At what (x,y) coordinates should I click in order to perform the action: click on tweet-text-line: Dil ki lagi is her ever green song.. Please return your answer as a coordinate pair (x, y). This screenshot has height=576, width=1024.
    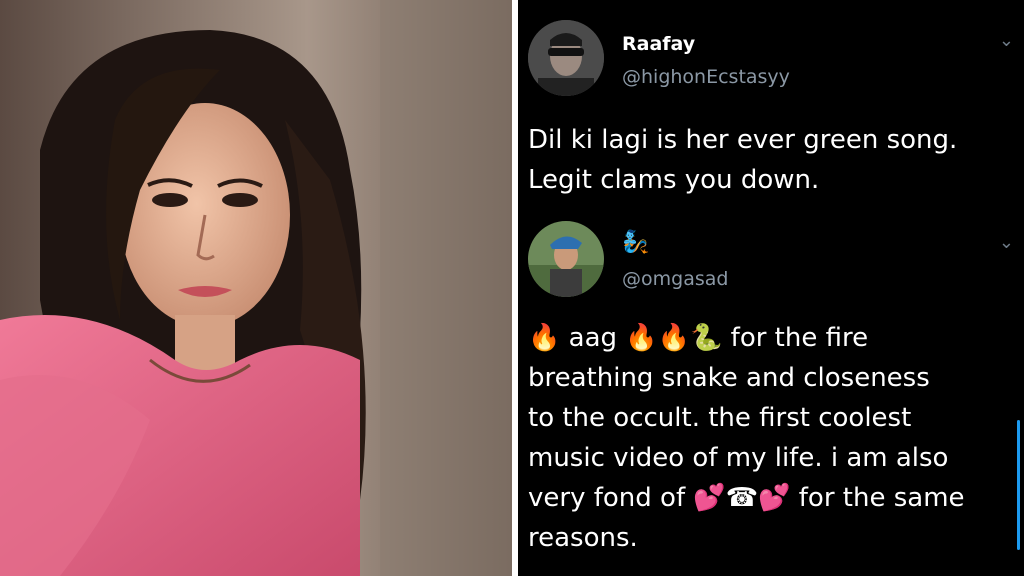
    Looking at the image, I should click on (743, 140).